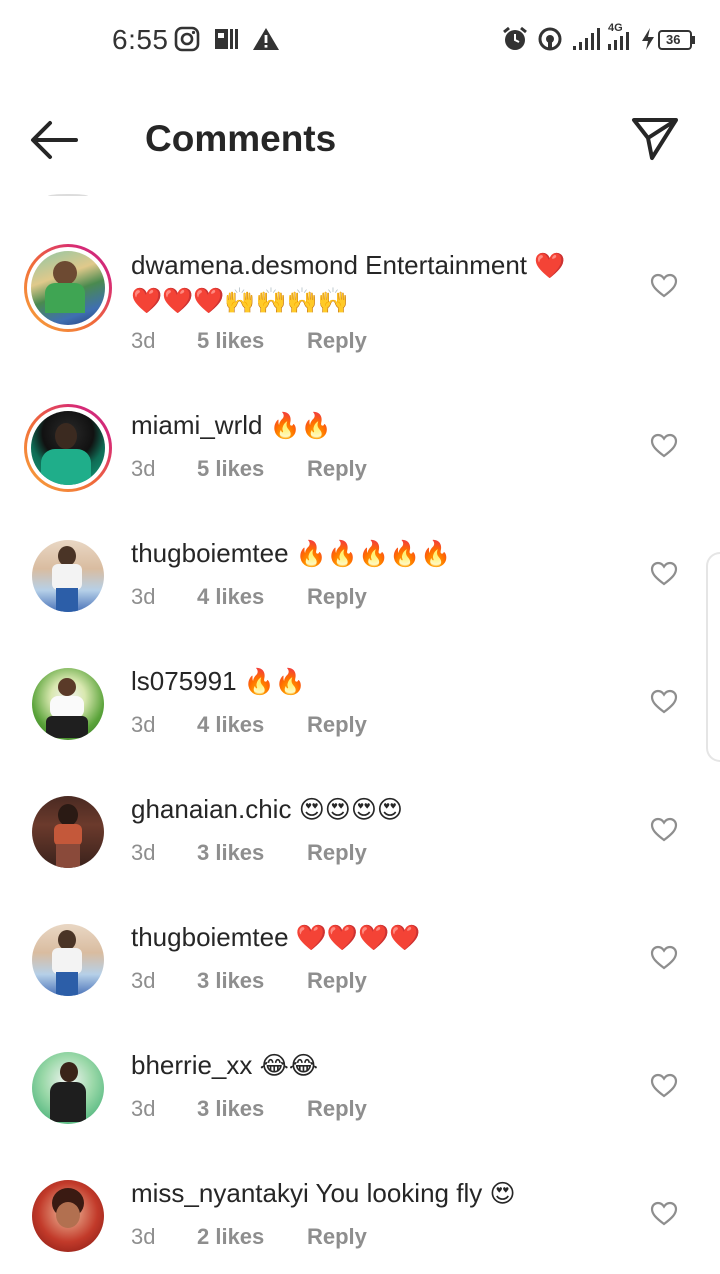 This screenshot has width=720, height=1274. I want to click on instagram-notification-icon, so click(187, 41).